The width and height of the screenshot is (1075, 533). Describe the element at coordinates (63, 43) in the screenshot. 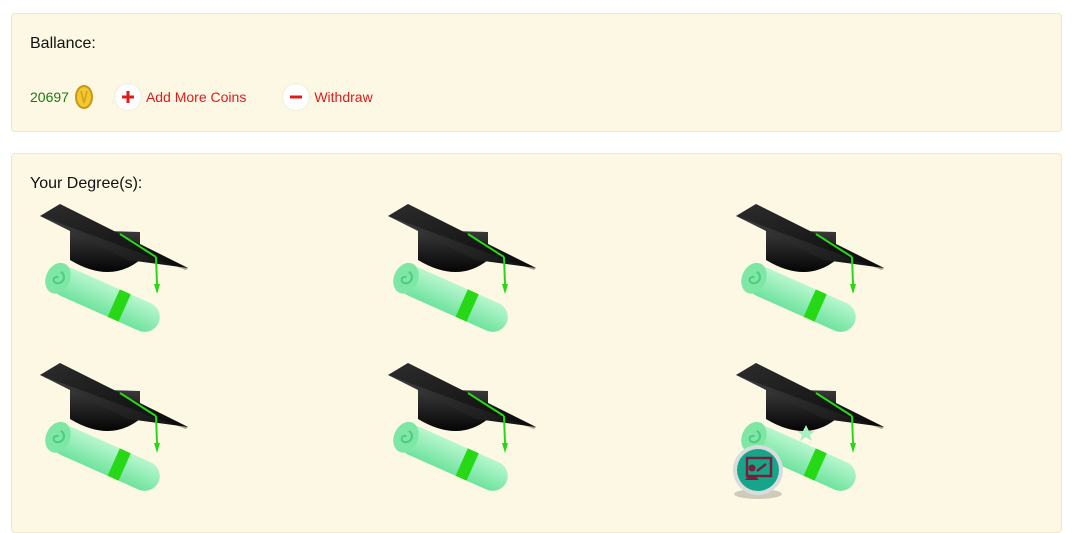

I see `balance-title: Ballance:` at that location.